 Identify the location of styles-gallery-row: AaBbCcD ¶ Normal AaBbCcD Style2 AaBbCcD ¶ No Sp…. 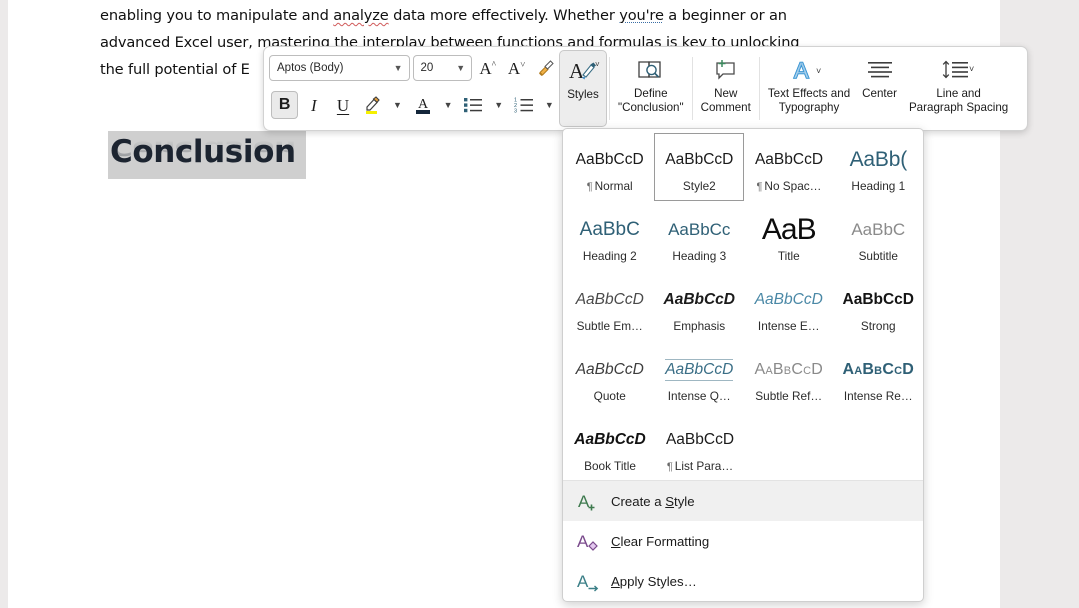
(744, 168).